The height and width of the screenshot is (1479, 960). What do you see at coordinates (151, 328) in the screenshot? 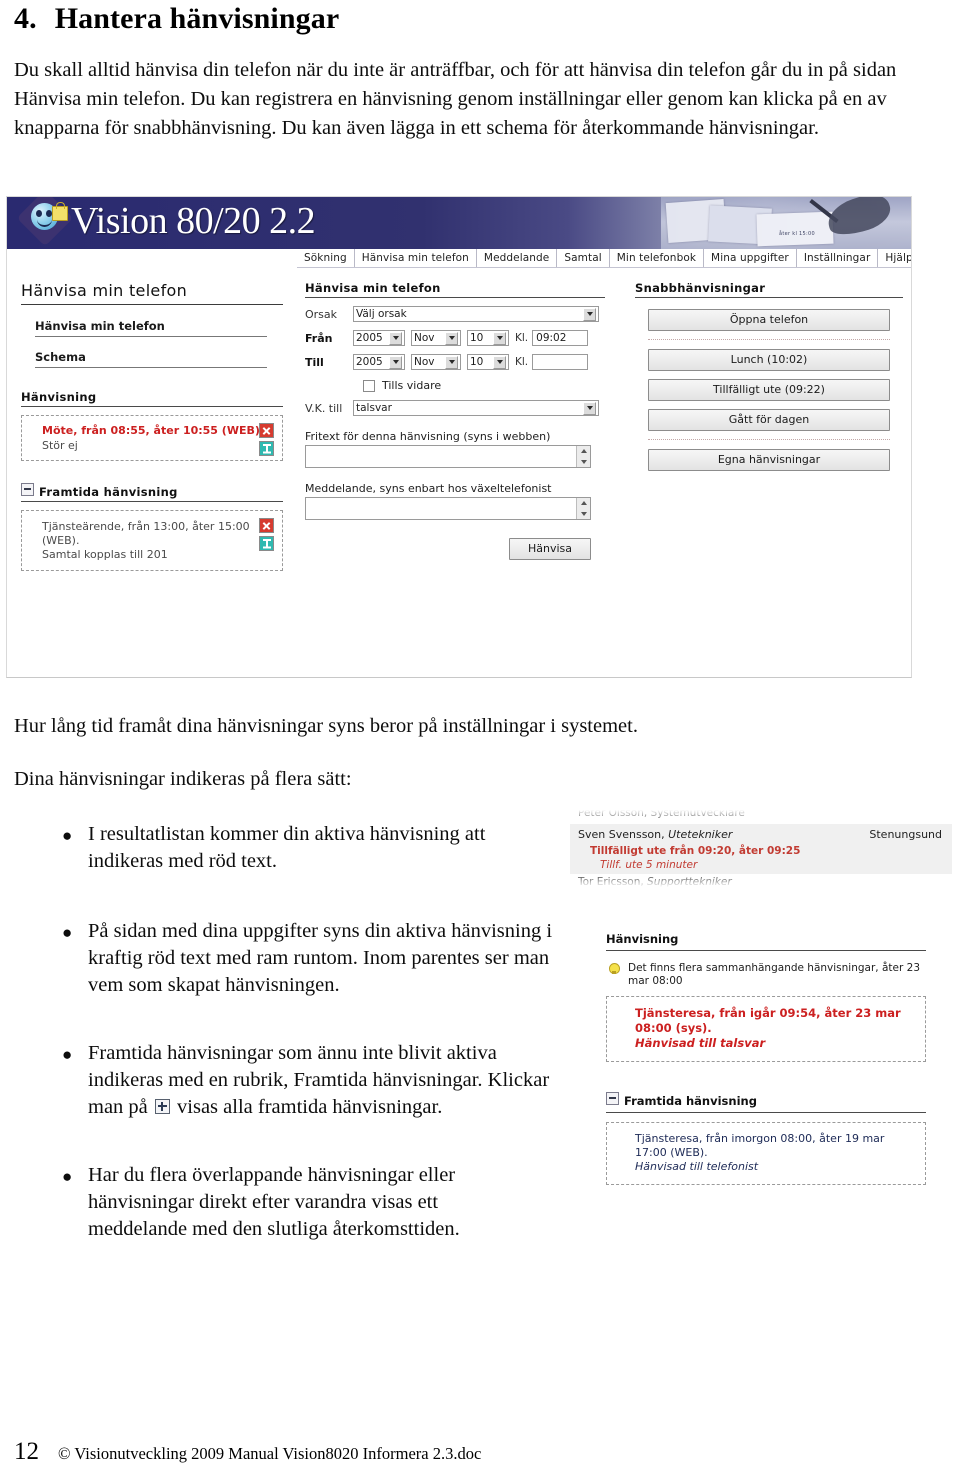
I see `sidebar-item-hanvisa-min-telefon: Hänvisa min telefon` at bounding box center [151, 328].